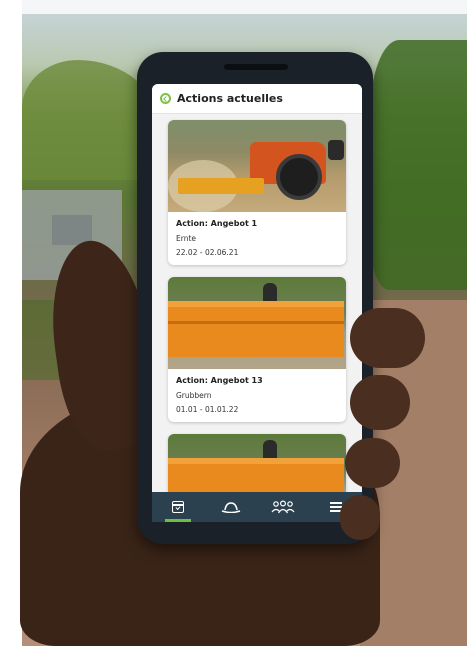 The height and width of the screenshot is (646, 467). What do you see at coordinates (257, 238) in the screenshot?
I see `action-card-body: Action: Angebot 1 Ernte 22.02 - 02.06.21` at bounding box center [257, 238].